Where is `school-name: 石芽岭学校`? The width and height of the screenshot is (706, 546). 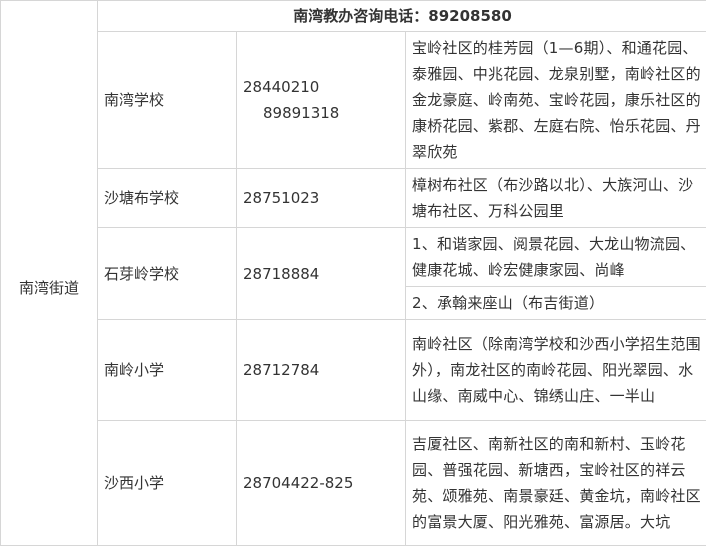 school-name: 石芽岭学校 is located at coordinates (167, 274).